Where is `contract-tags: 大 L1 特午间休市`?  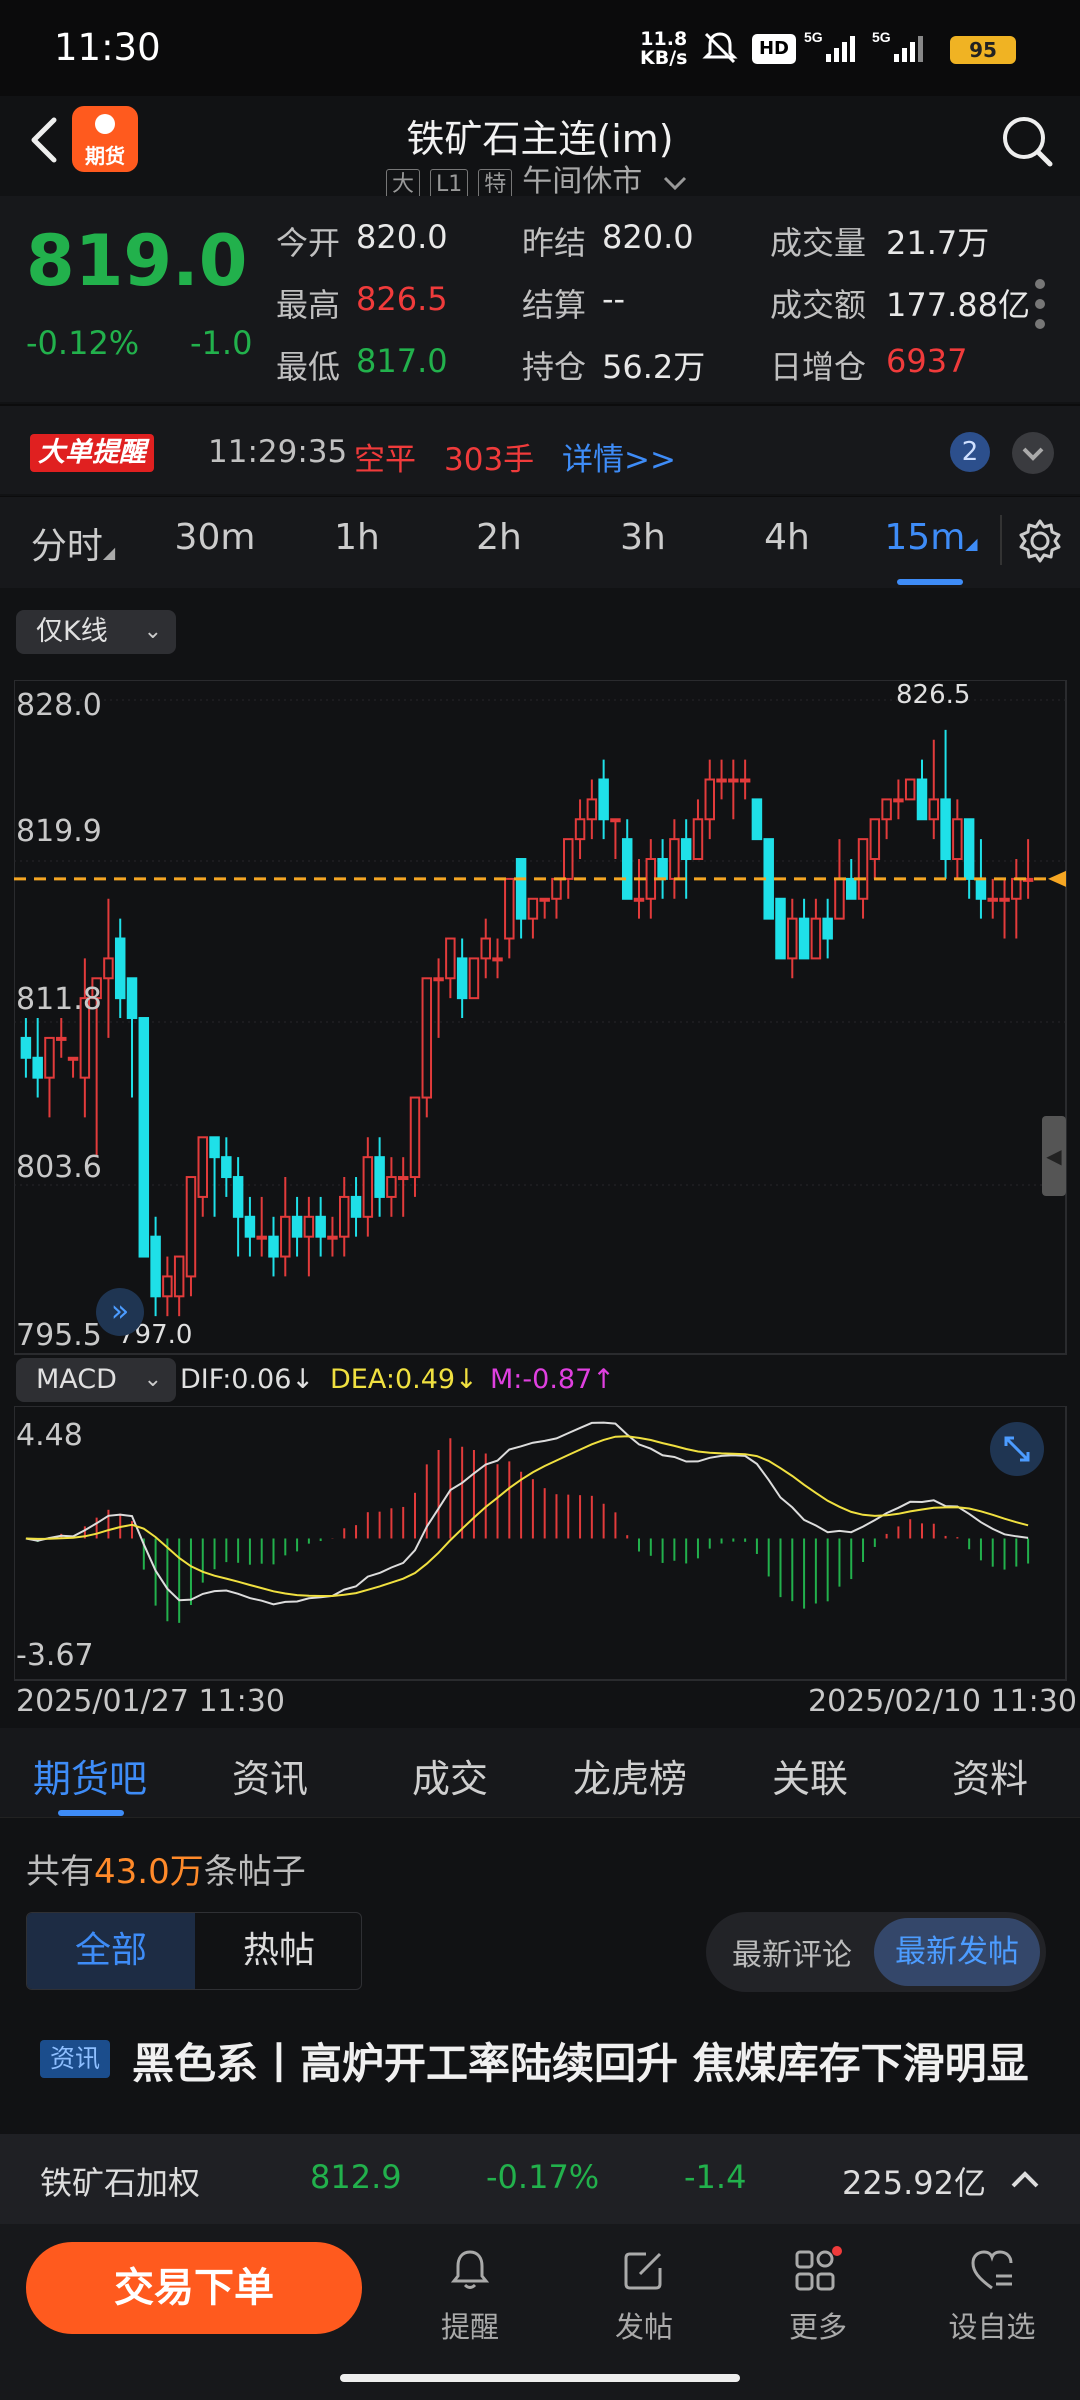 contract-tags: 大 L1 特午间休市 is located at coordinates (537, 178).